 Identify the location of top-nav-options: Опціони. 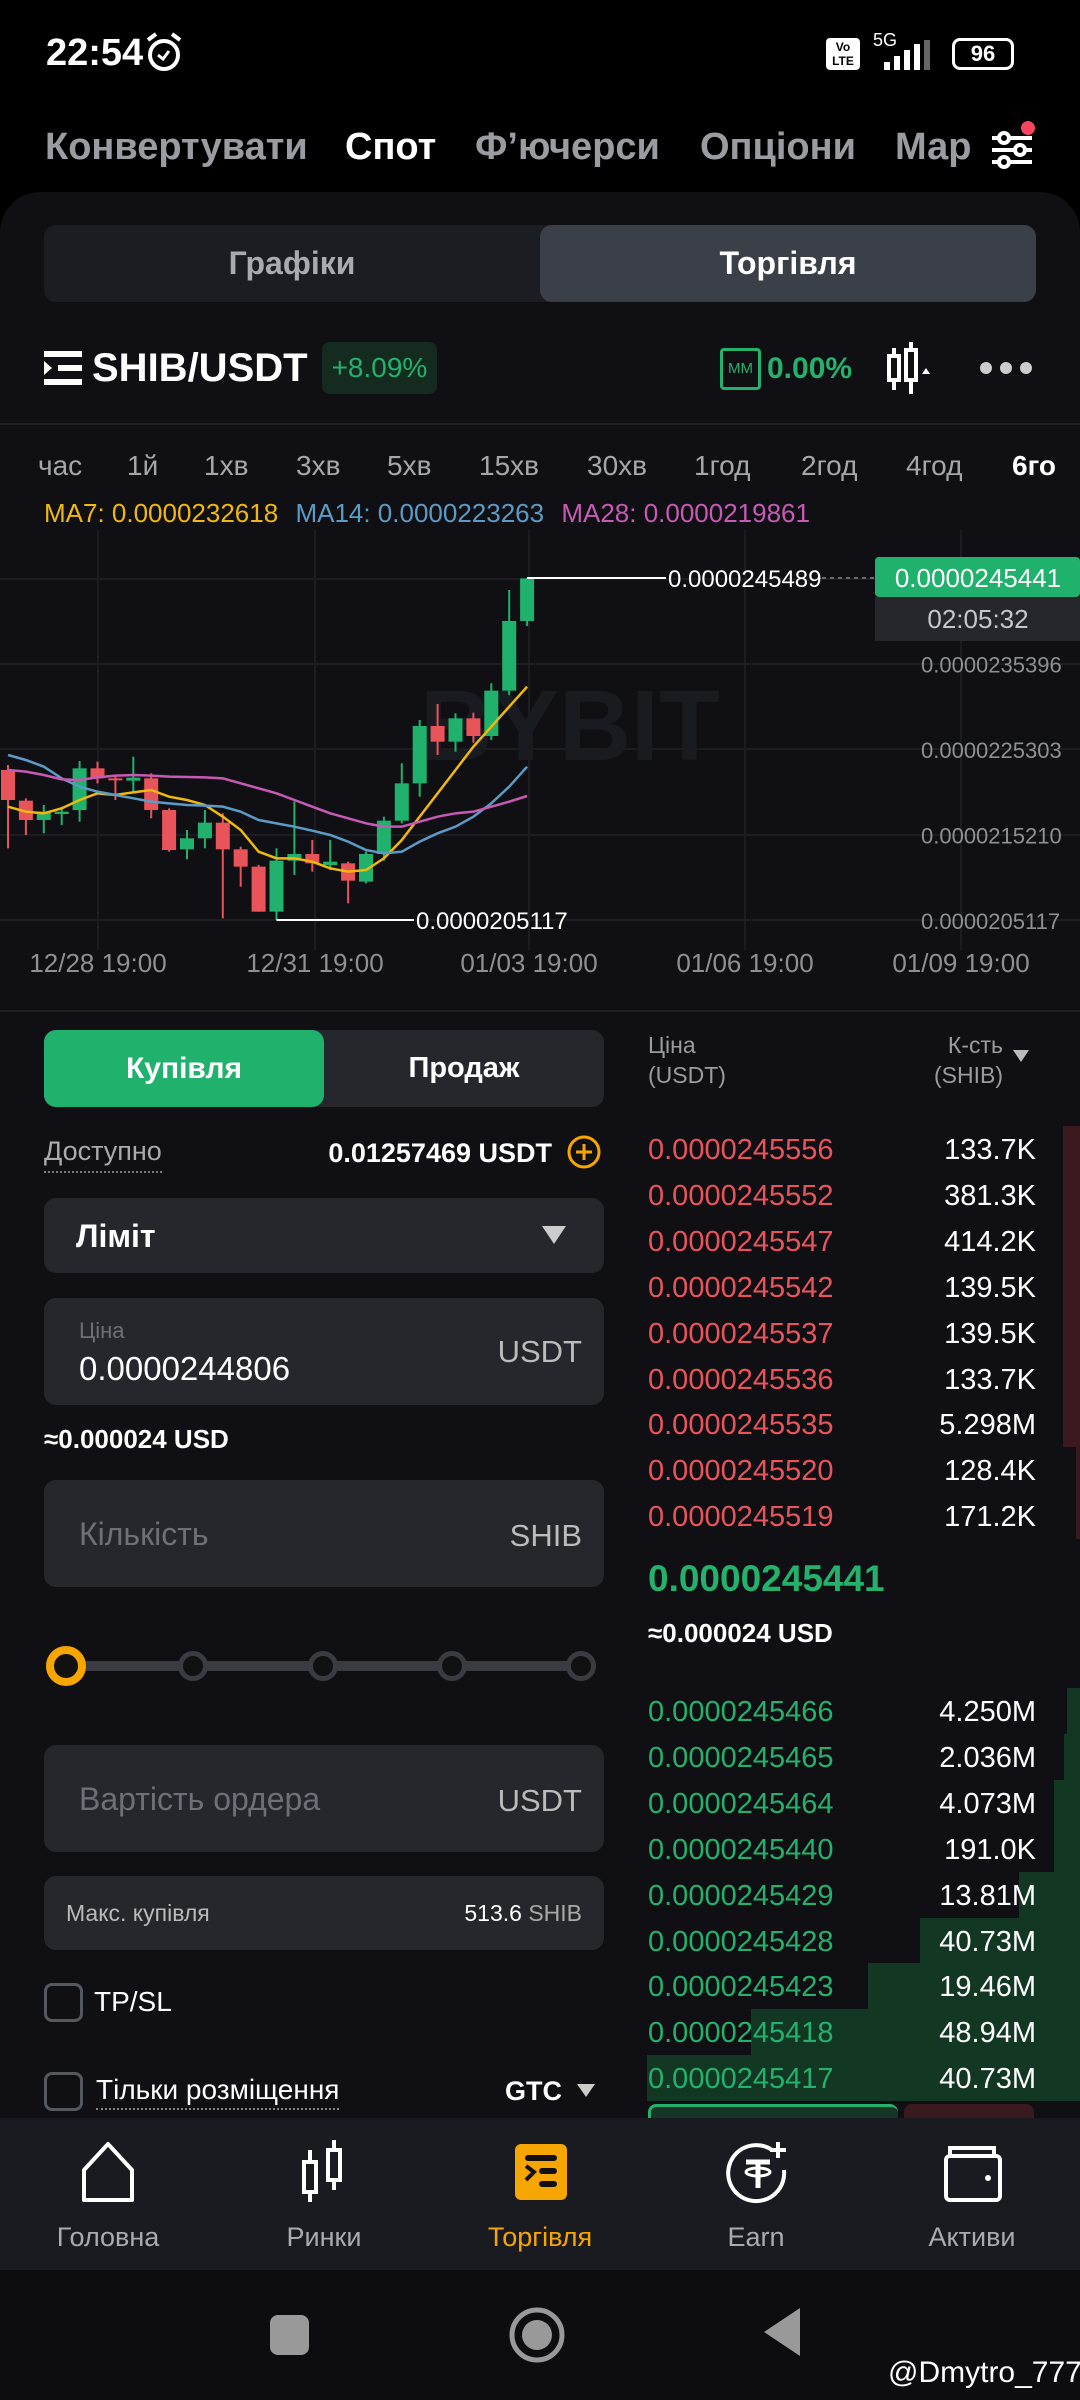
(778, 147).